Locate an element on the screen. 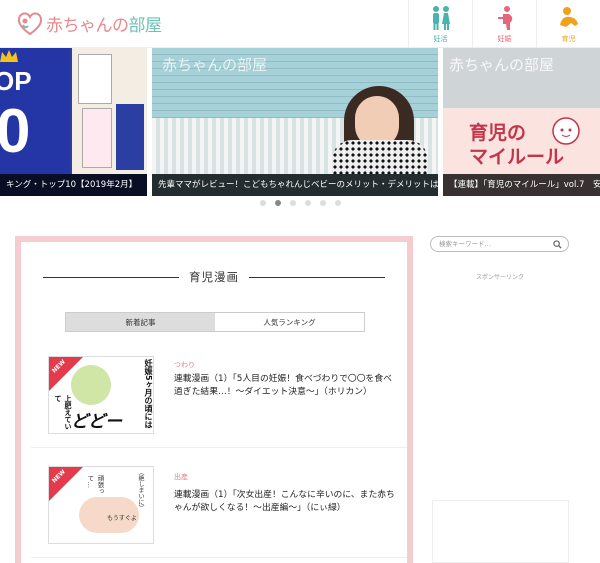 The image size is (600, 563). logo-text: 赤ちゃんの部屋 is located at coordinates (104, 23).